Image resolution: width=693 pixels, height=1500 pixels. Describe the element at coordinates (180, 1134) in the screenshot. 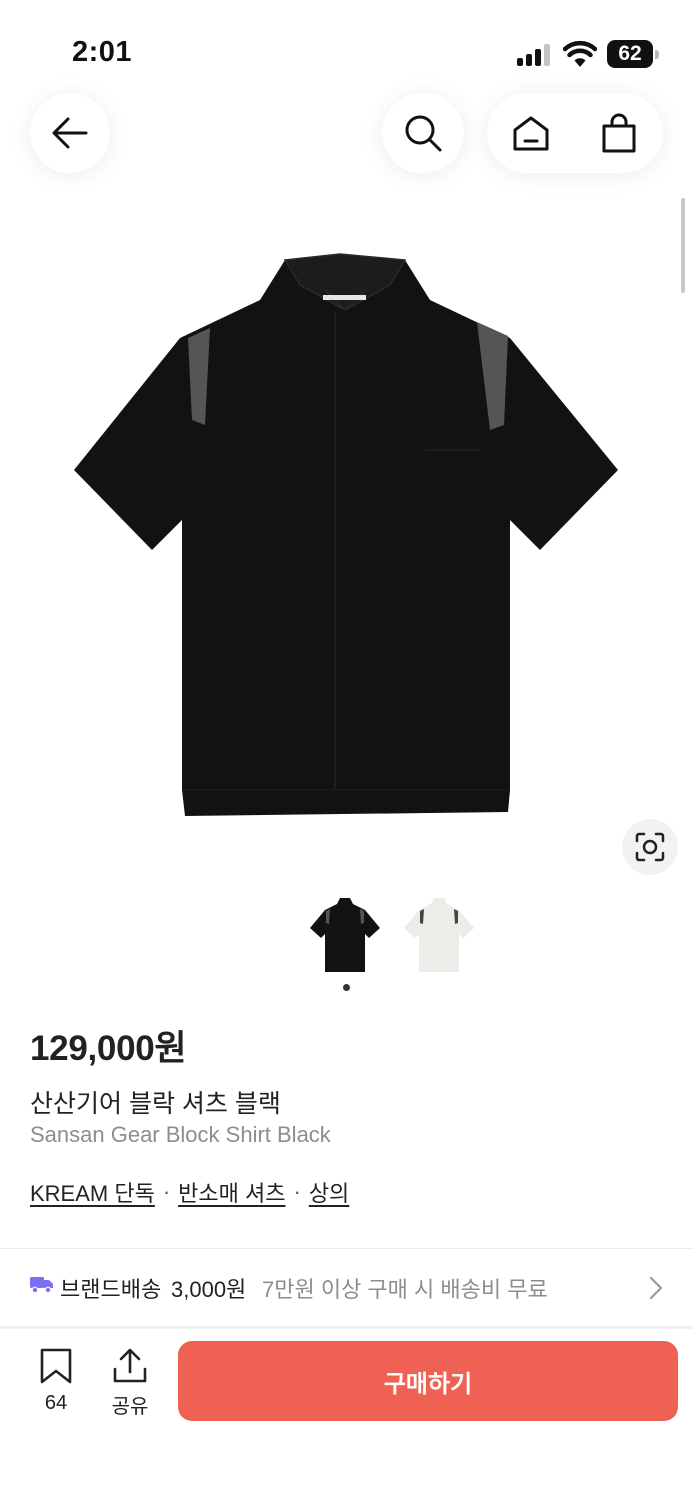

I see `product-name-english: Sansan Gear Block Shirt Black` at that location.